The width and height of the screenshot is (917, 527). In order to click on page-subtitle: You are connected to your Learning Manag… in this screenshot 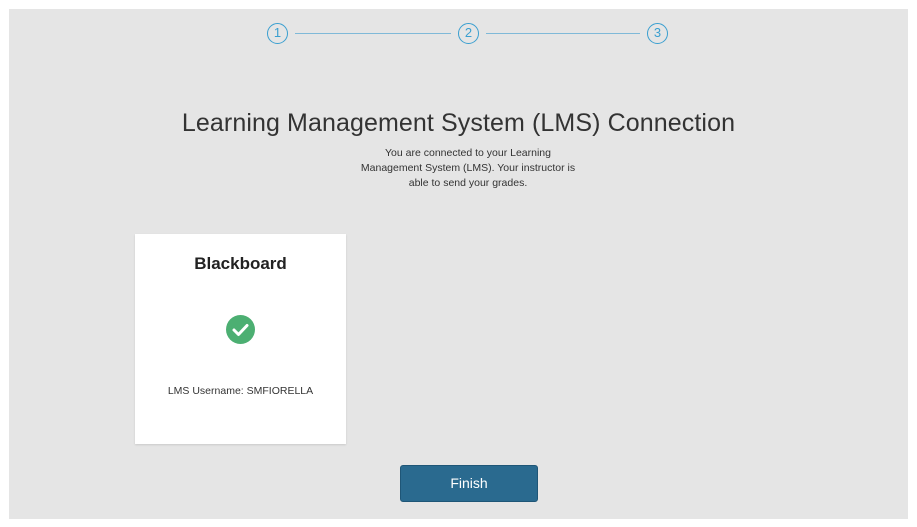, I will do `click(468, 168)`.